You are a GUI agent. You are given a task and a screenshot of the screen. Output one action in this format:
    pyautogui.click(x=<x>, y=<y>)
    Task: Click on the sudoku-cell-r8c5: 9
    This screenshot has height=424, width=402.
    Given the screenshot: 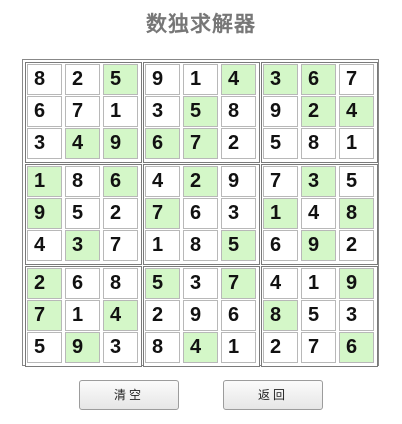 What is the action you would take?
    pyautogui.click(x=200, y=315)
    